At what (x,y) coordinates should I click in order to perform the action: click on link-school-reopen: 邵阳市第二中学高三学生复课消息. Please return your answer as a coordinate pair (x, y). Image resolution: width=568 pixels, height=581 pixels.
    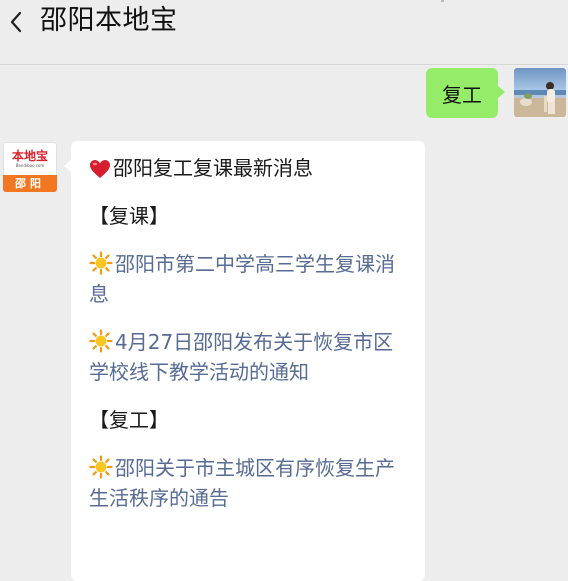
    Looking at the image, I should click on (249, 279).